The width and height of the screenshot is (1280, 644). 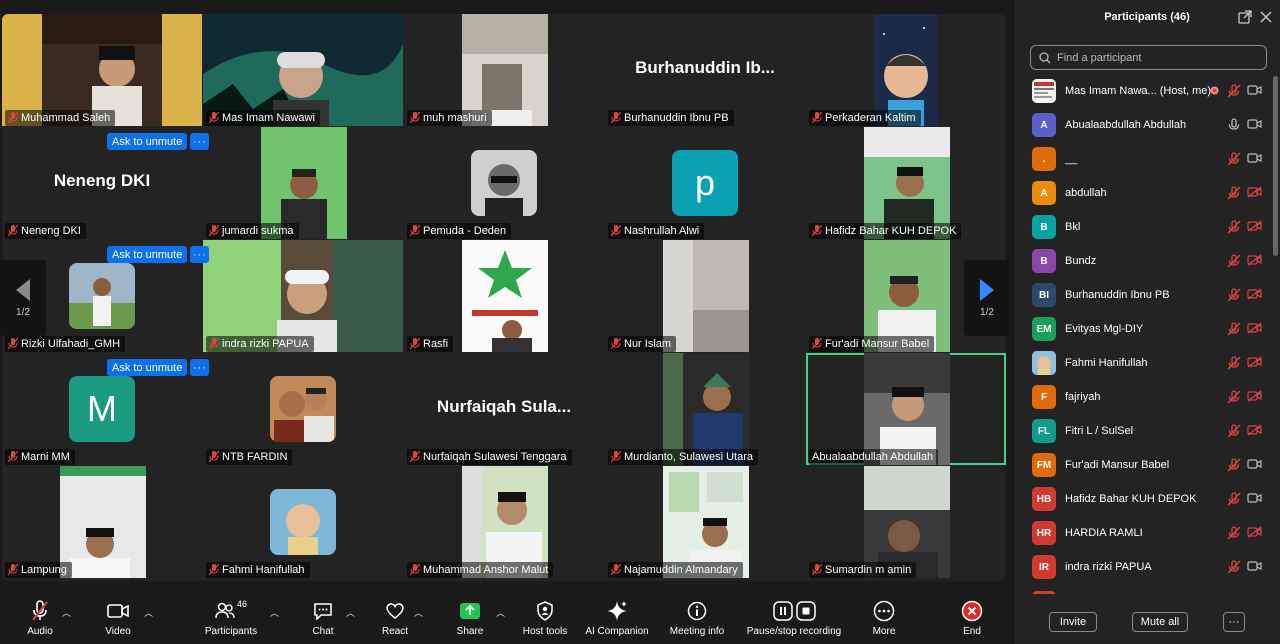 What do you see at coordinates (884, 620) in the screenshot?
I see `more-button: More` at bounding box center [884, 620].